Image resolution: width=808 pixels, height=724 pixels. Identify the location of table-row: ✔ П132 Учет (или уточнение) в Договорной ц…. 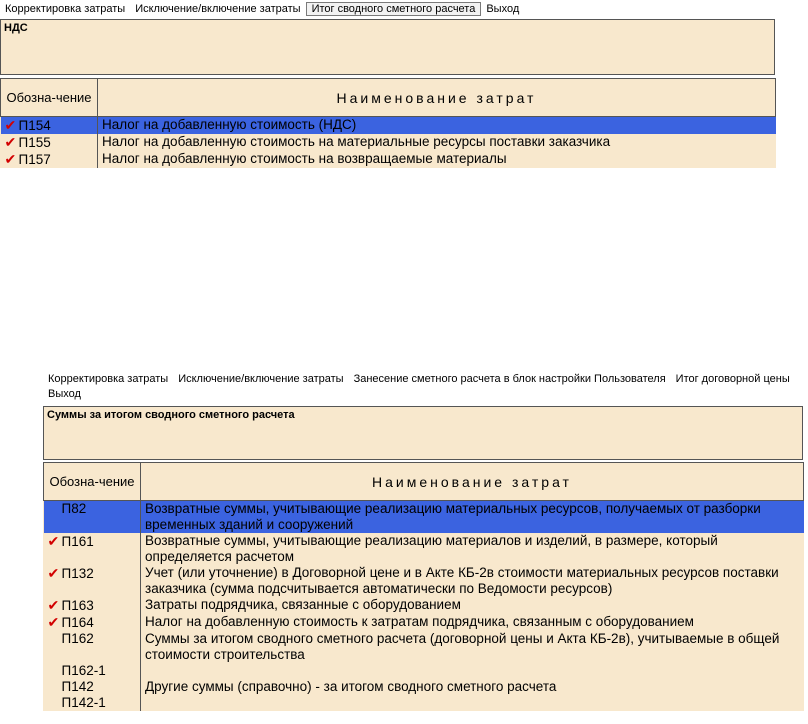
(424, 581).